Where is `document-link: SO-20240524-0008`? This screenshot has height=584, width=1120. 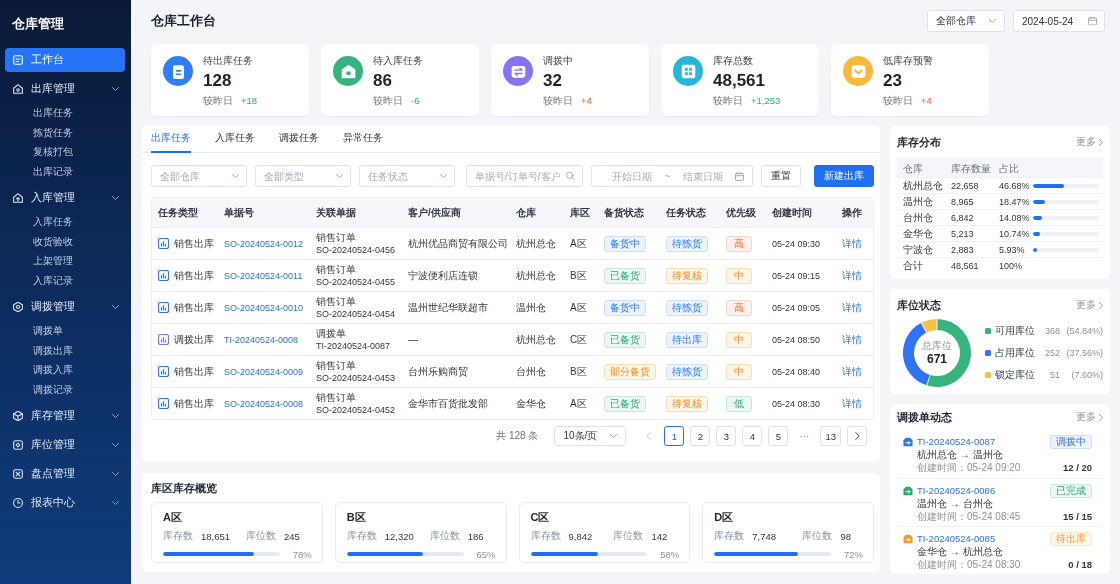
document-link: SO-20240524-0008 is located at coordinates (264, 404).